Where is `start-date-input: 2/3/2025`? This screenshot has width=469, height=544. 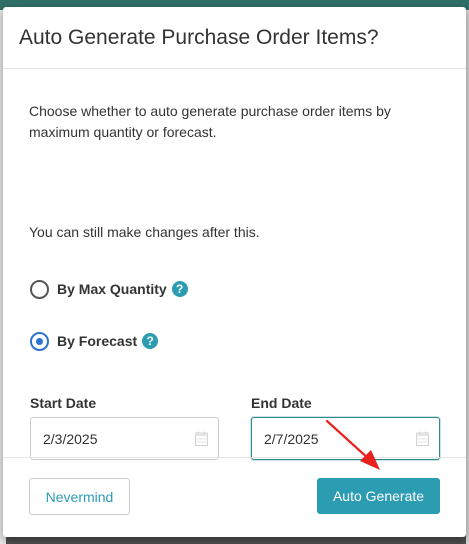
start-date-input: 2/3/2025 is located at coordinates (124, 438).